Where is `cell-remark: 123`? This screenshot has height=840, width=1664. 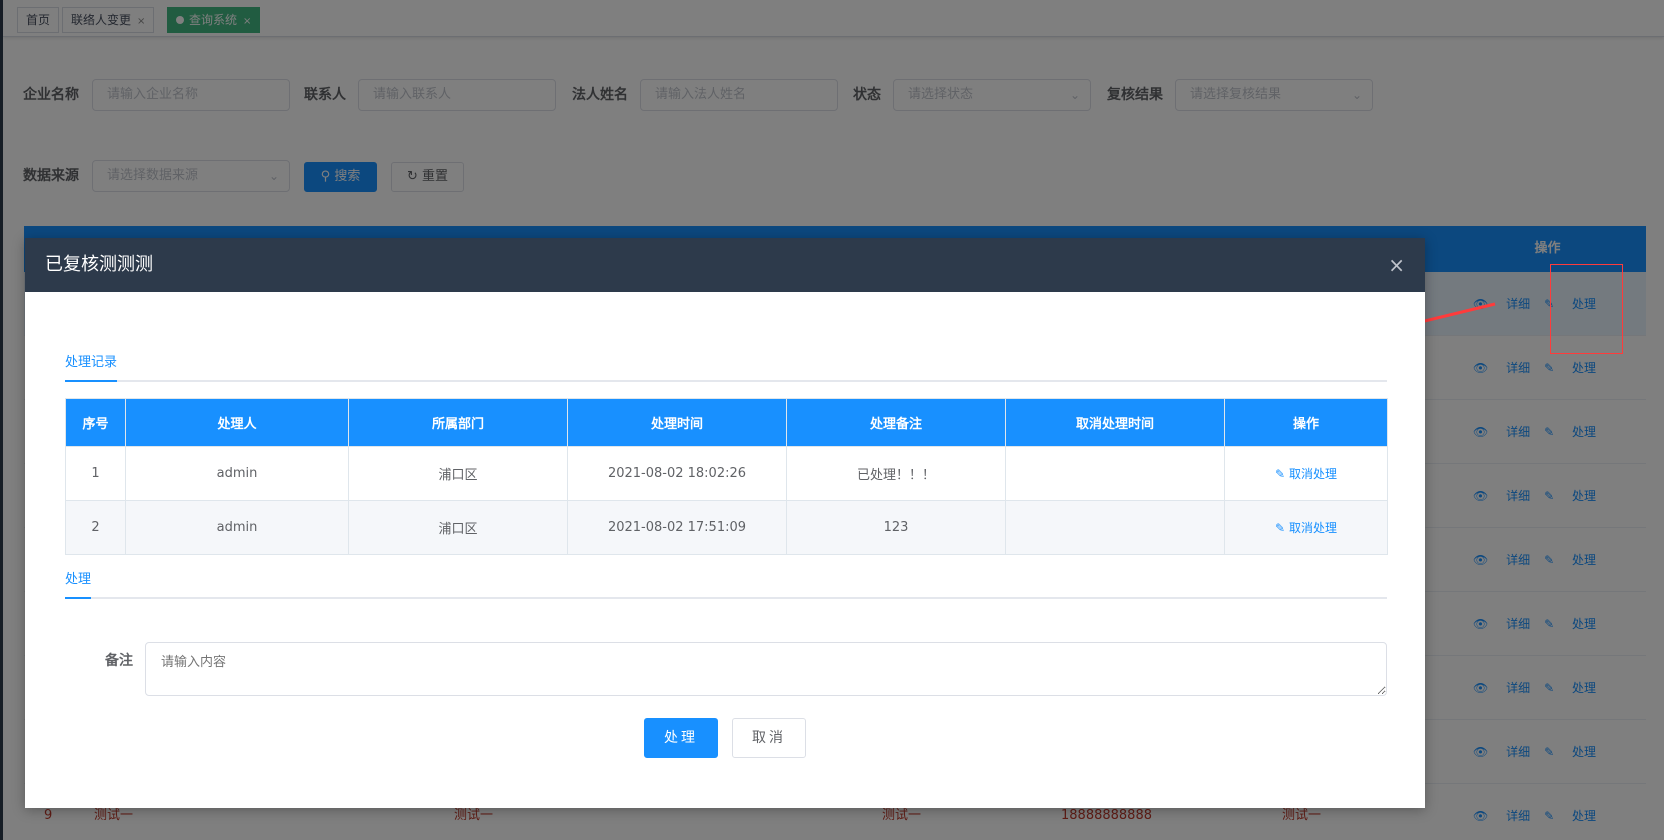
cell-remark: 123 is located at coordinates (896, 527).